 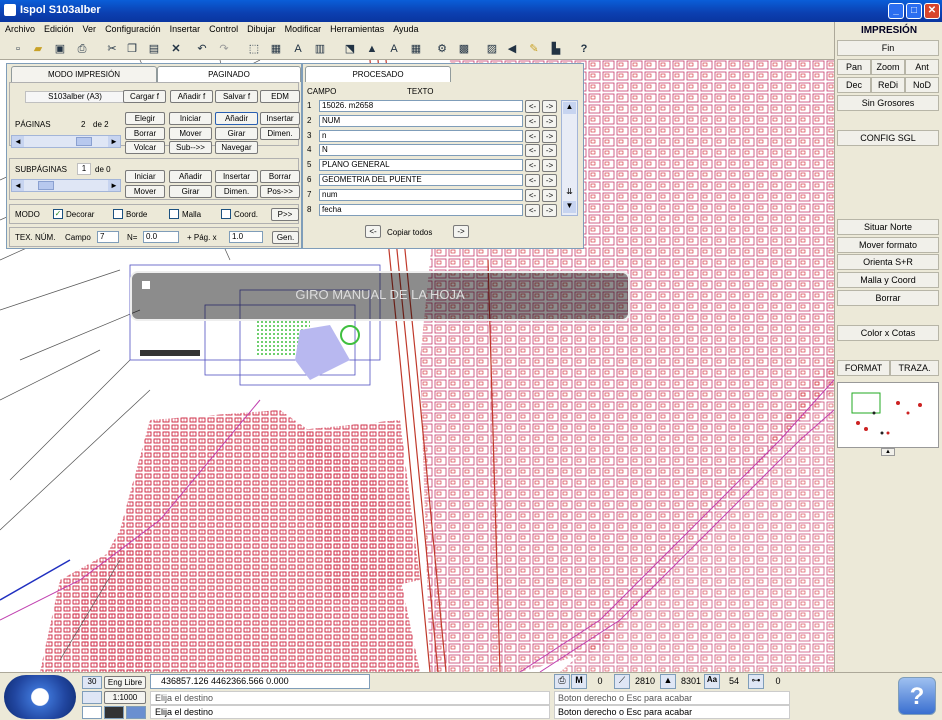 What do you see at coordinates (261, 28) in the screenshot?
I see `menu-dibujar: Dibujar` at bounding box center [261, 28].